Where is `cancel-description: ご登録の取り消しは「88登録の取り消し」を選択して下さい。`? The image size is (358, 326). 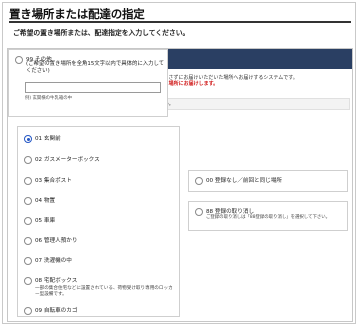
cancel-description: ご登録の取り消しは「88登録の取り消し」を選択して下さい。 is located at coordinates (268, 217).